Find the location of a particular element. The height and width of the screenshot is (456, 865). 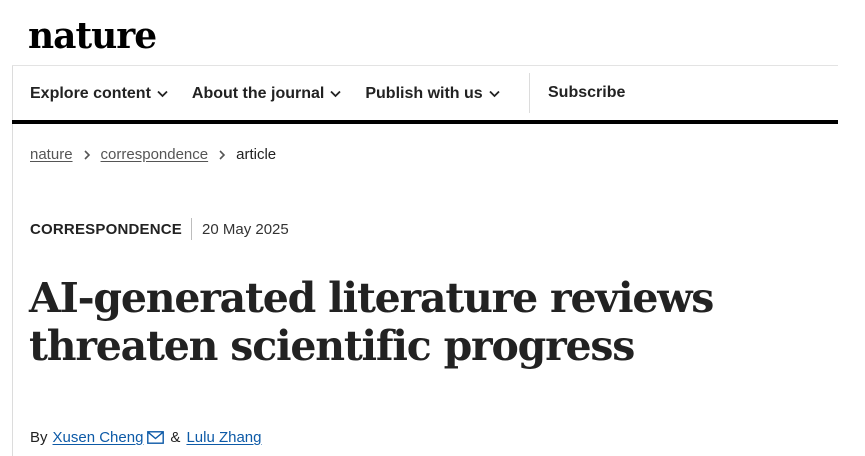

meta-divider is located at coordinates (191, 229).